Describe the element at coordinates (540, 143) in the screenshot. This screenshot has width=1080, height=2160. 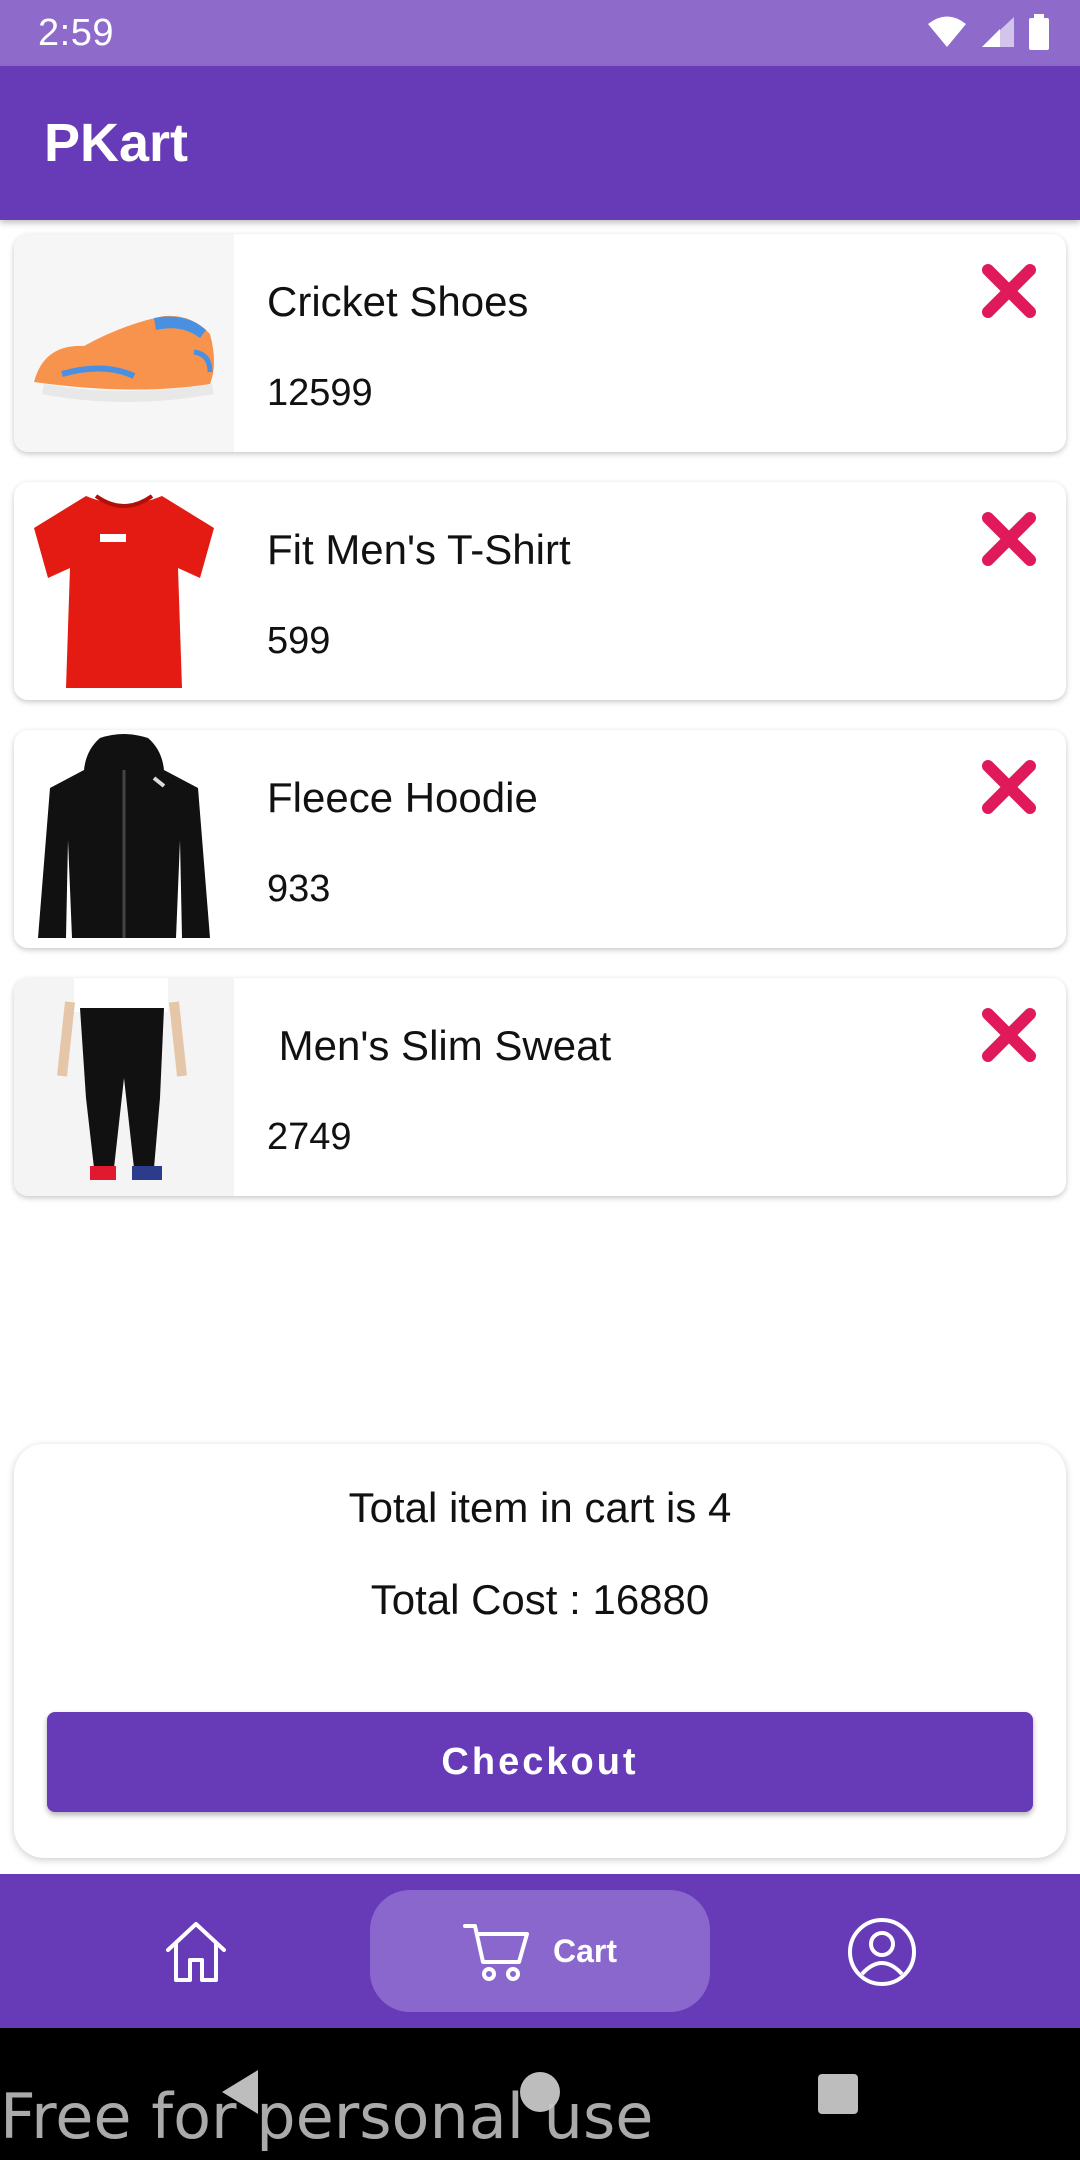
I see `app-bar: PKart` at that location.